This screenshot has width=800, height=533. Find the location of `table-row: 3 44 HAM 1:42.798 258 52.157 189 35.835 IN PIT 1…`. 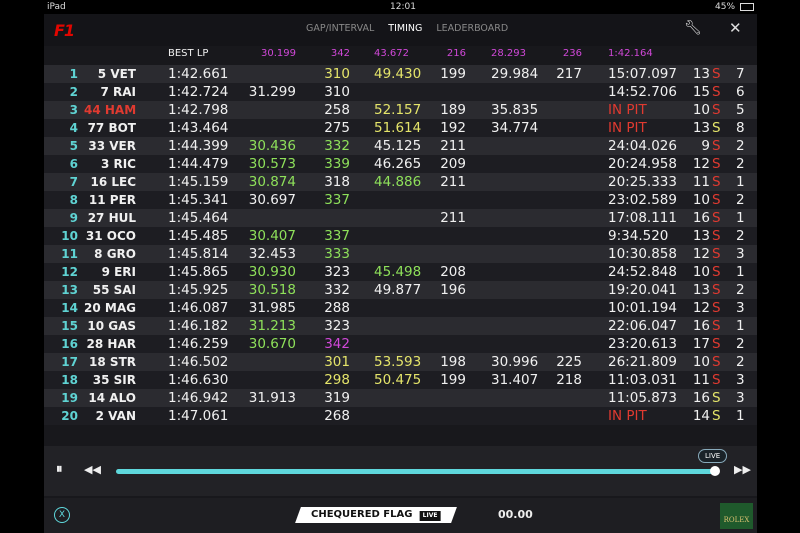

table-row: 3 44 HAM 1:42.798 258 52.157 189 35.835 IN PIT 1… is located at coordinates (400, 110).